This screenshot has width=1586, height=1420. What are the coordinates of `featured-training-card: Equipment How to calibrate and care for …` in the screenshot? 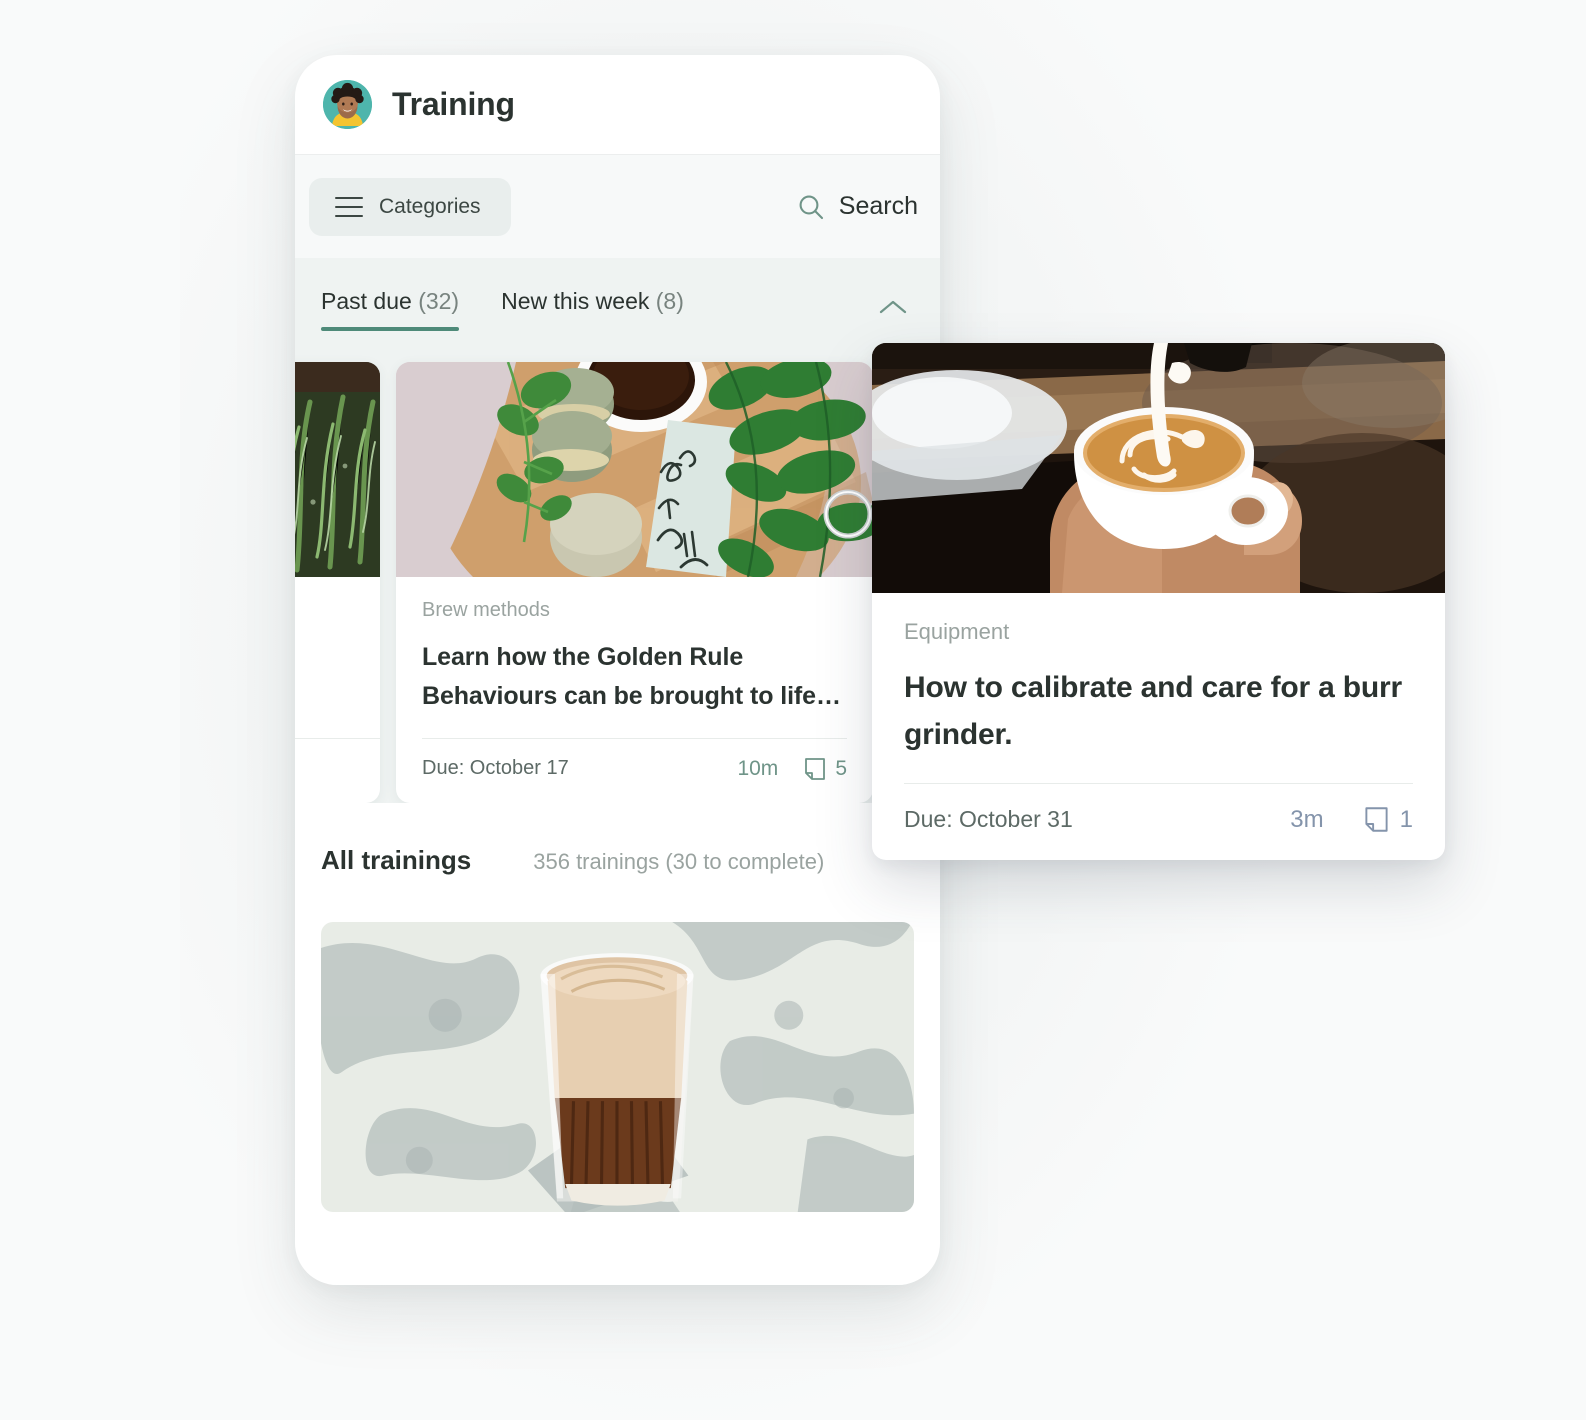 It's located at (1158, 601).